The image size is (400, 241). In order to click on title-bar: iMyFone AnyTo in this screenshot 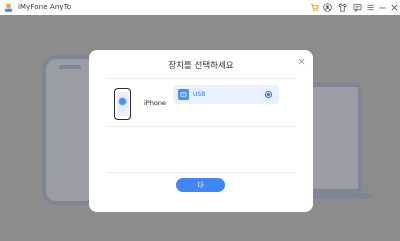, I will do `click(200, 7)`.